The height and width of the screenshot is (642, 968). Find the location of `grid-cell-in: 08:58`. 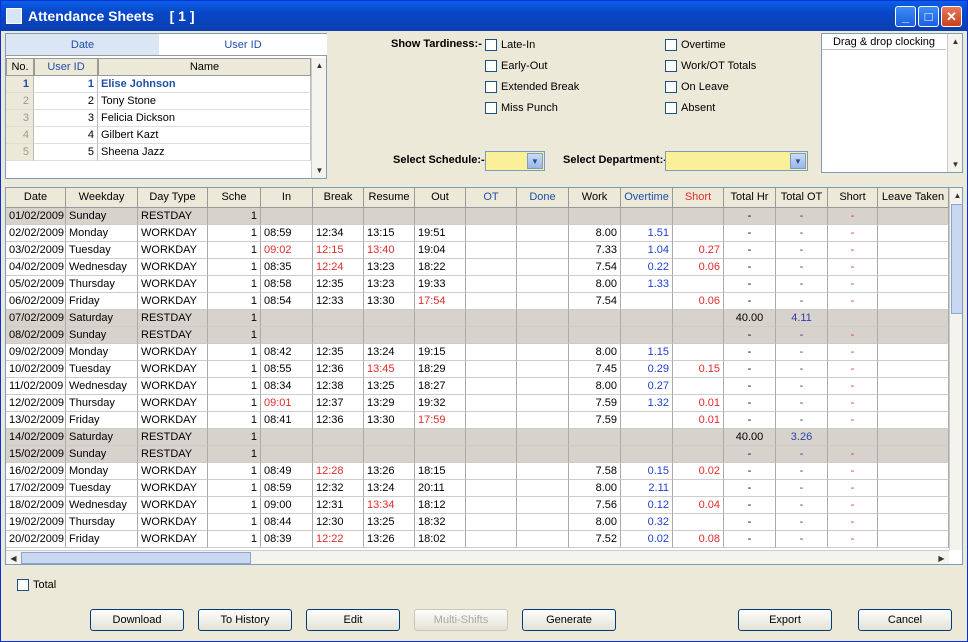

grid-cell-in: 08:58 is located at coordinates (287, 284).